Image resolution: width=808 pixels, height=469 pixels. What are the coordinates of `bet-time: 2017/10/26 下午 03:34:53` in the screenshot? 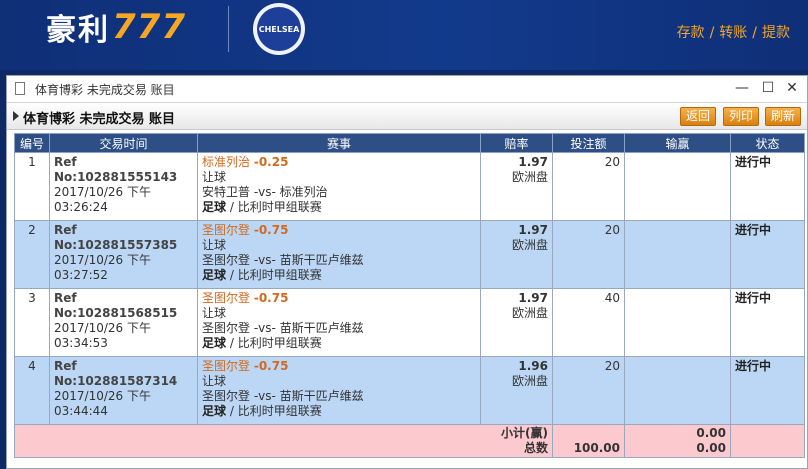 It's located at (102, 335).